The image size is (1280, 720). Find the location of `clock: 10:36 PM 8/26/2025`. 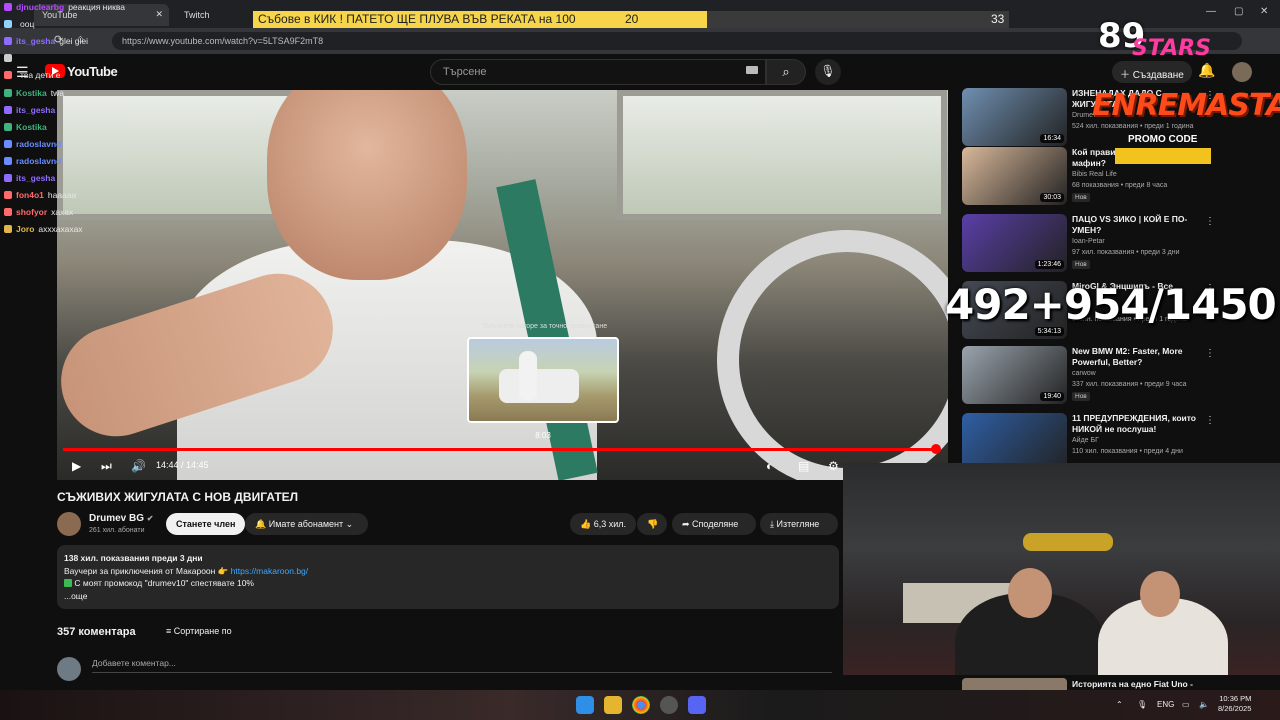

clock: 10:36 PM 8/26/2025 is located at coordinates (1234, 704).